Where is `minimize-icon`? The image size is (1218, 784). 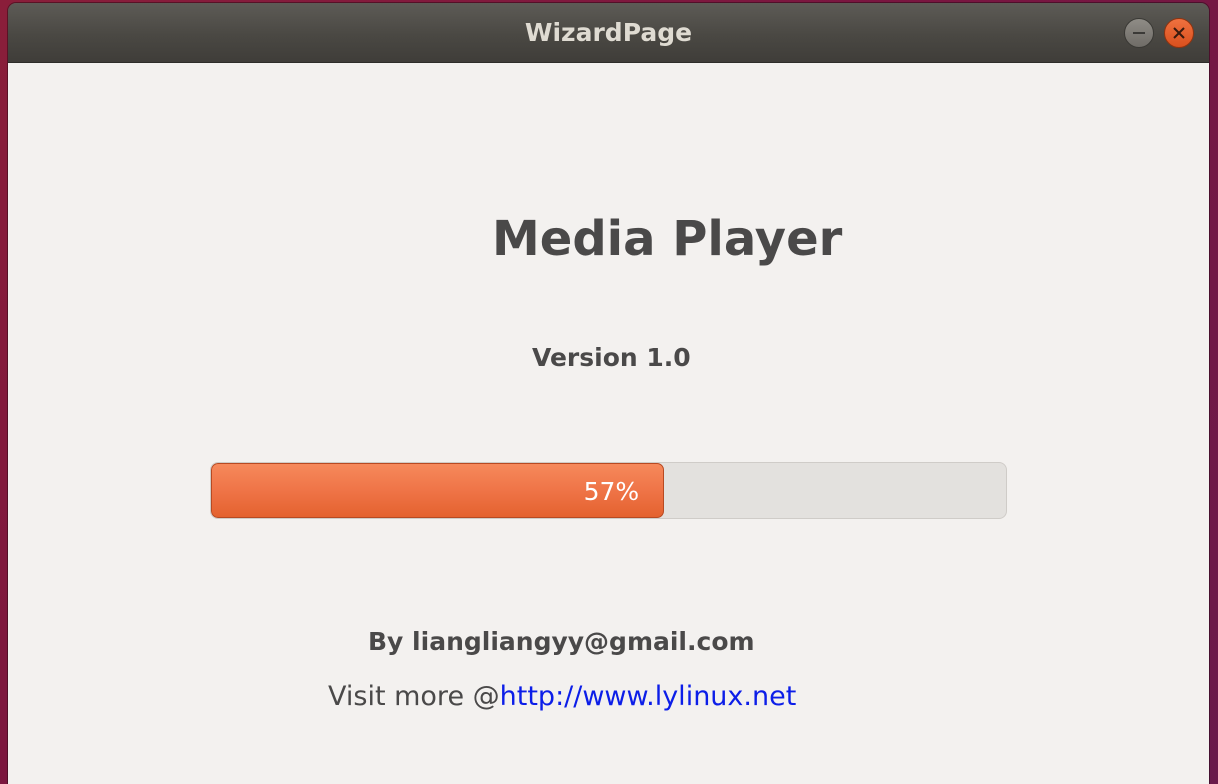
minimize-icon is located at coordinates (1139, 33).